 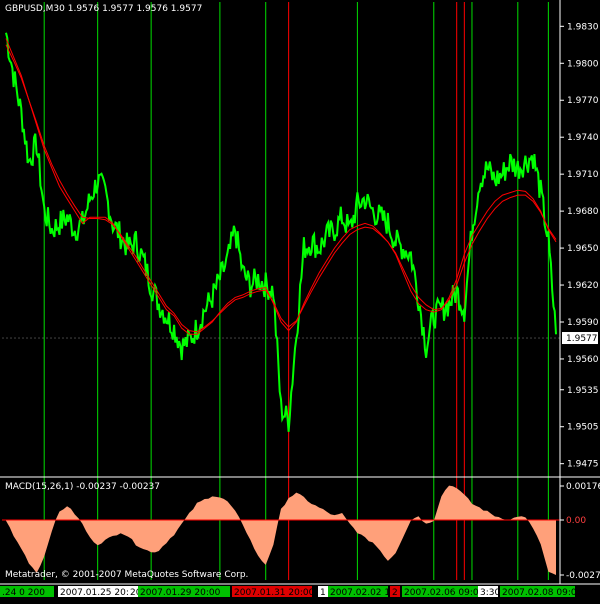 I want to click on symbol-label: GBPUSD,M30 1.9576 1.9577 1.9576 1.9577, so click(x=104, y=9).